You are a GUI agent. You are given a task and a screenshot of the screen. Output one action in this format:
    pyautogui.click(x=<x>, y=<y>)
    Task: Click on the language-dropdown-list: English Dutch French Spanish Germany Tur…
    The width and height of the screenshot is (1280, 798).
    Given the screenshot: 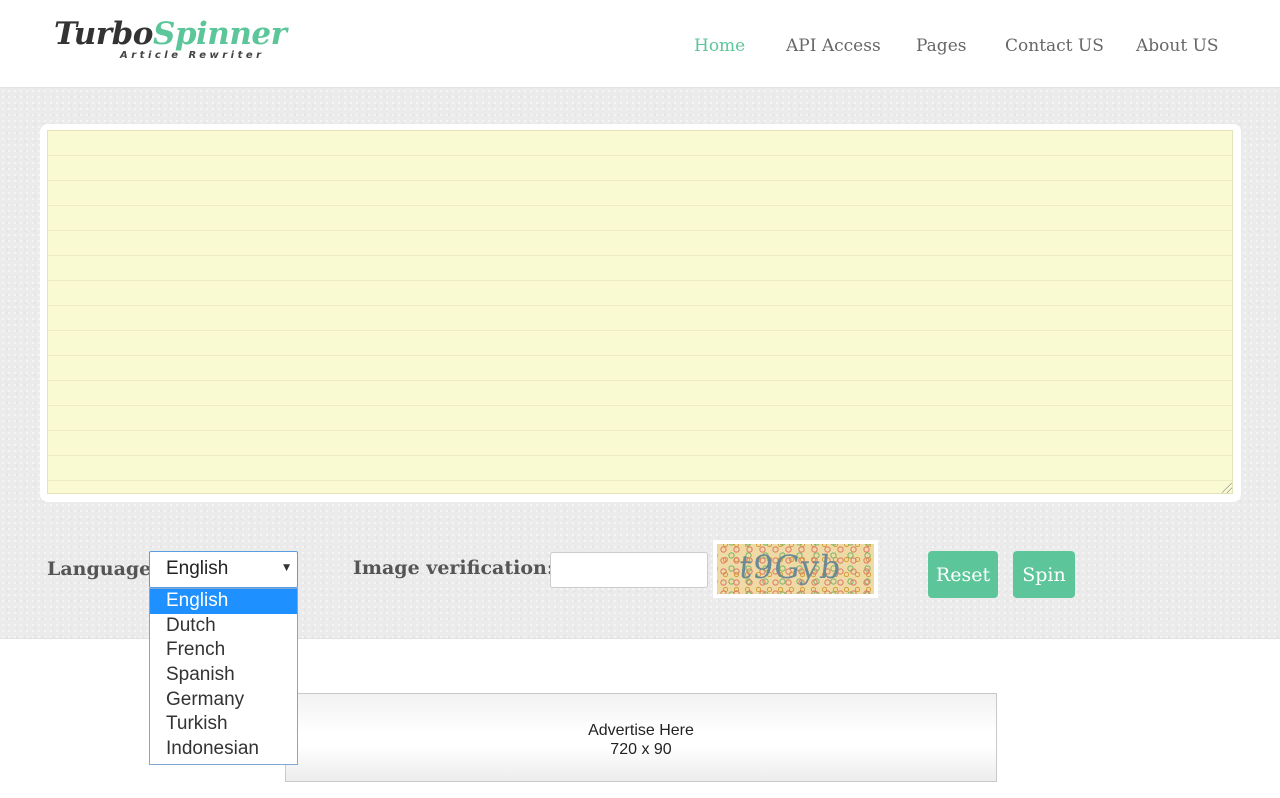 What is the action you would take?
    pyautogui.click(x=223, y=676)
    